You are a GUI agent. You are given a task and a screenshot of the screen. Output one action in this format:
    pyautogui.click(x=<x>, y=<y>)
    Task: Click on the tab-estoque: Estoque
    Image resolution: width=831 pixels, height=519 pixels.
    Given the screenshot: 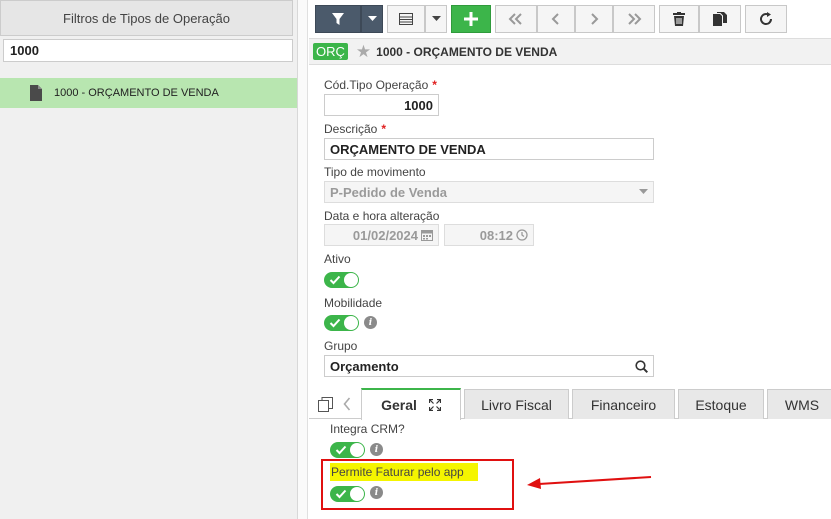 What is the action you would take?
    pyautogui.click(x=721, y=404)
    